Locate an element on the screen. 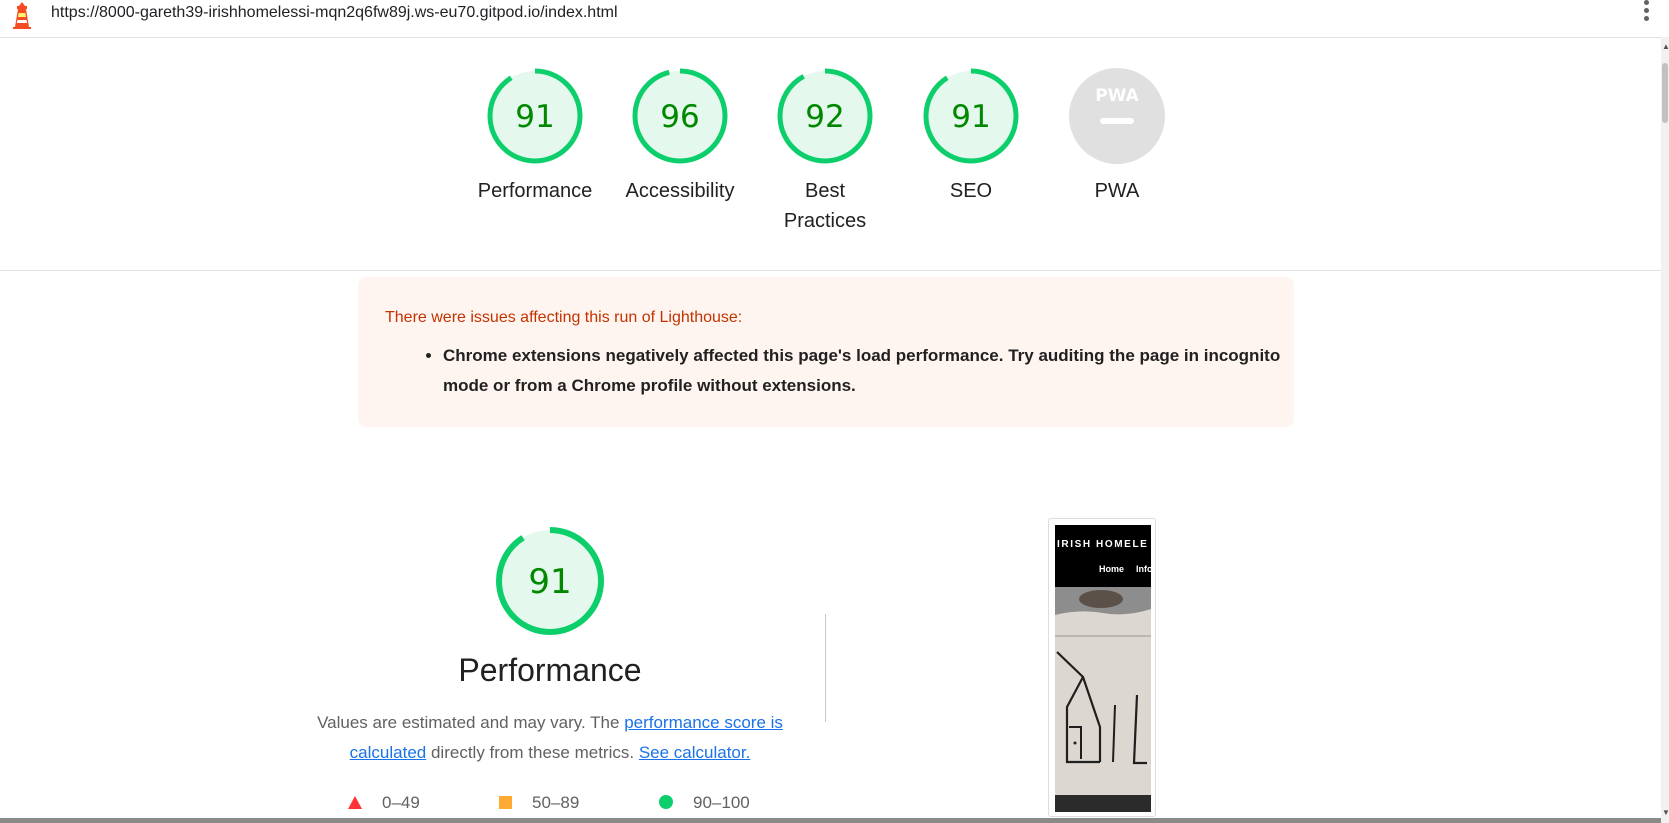 Image resolution: width=1669 pixels, height=823 pixels. final-screenshot: IRISH HOMELE Home Info is located at coordinates (1102, 667).